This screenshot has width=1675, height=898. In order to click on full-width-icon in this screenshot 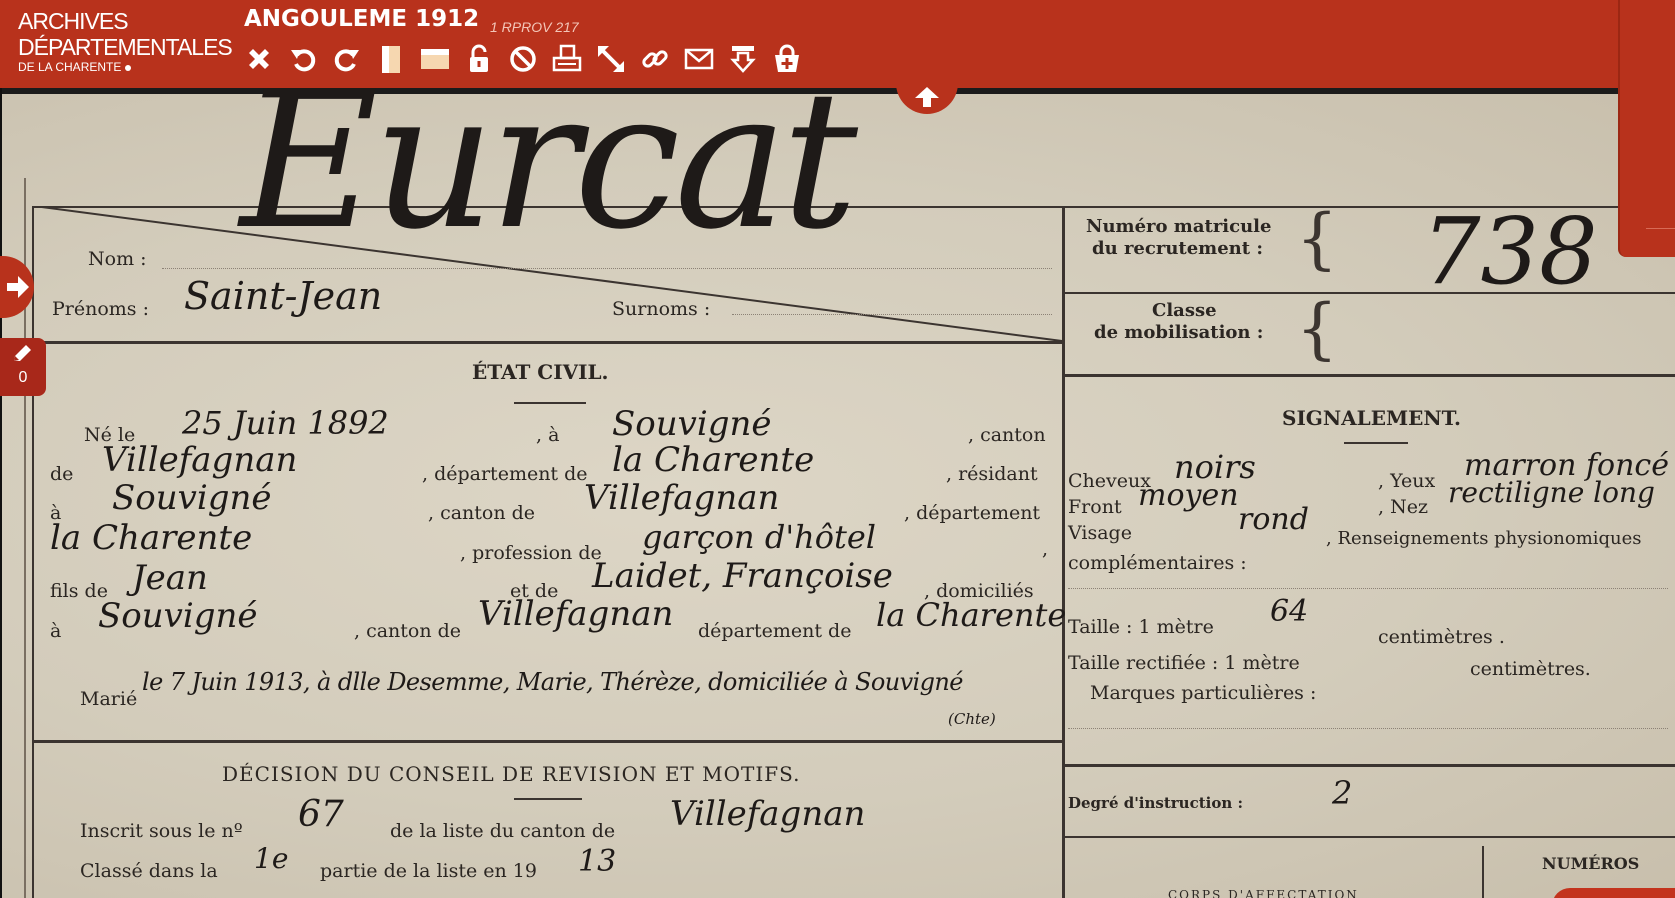, I will do `click(434, 59)`.